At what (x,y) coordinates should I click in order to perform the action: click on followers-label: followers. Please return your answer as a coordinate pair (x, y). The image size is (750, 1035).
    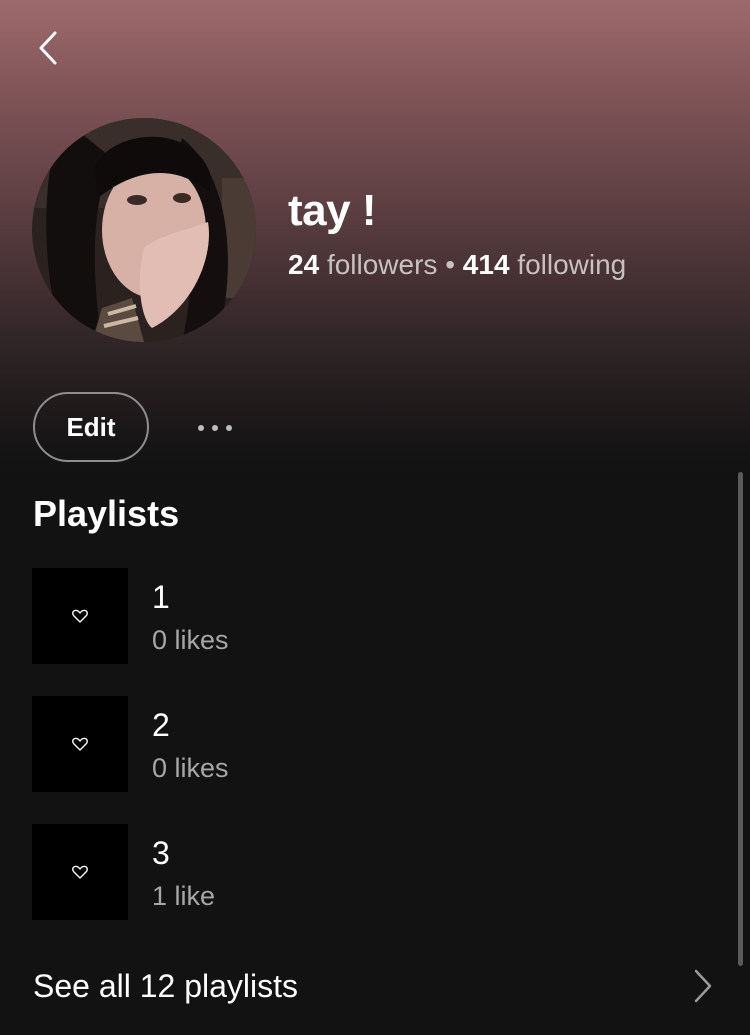
    Looking at the image, I should click on (382, 264).